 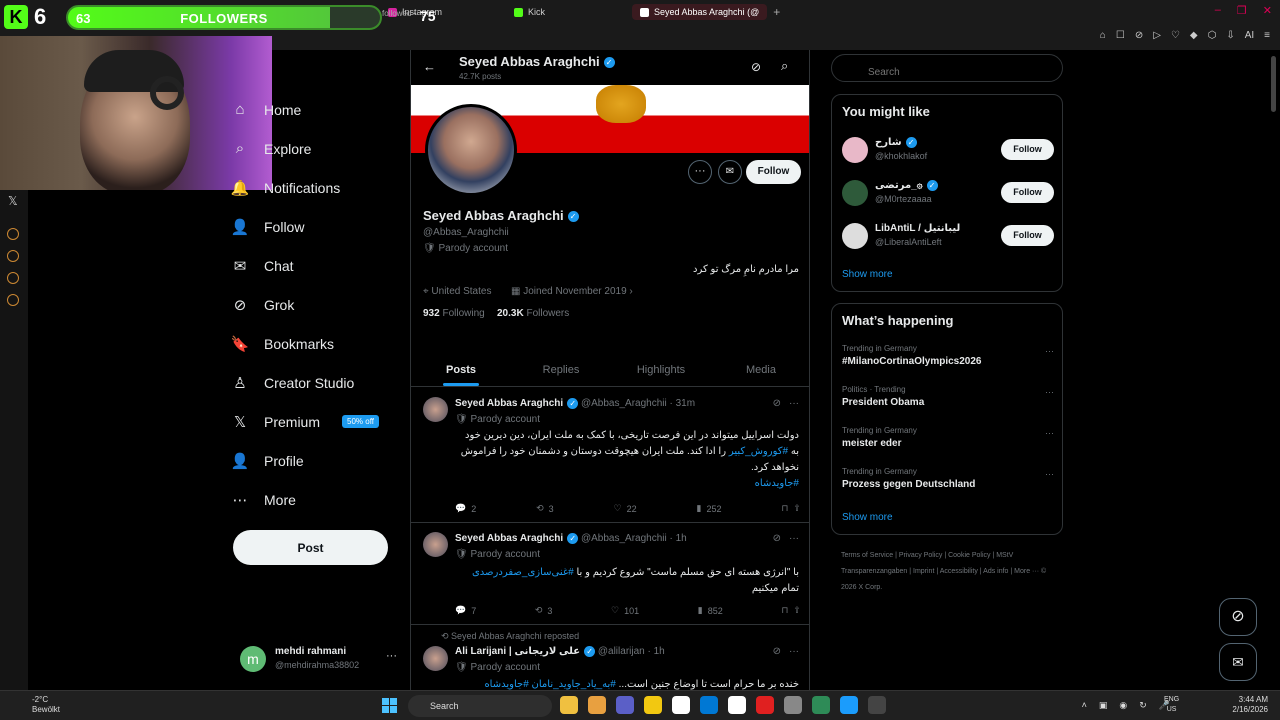 What do you see at coordinates (315, 265) in the screenshot?
I see `nav-item-chat: ✉ Chat` at bounding box center [315, 265].